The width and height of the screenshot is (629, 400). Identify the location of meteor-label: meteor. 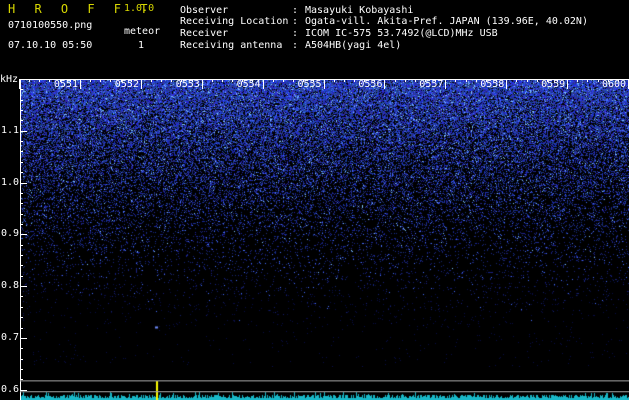
(142, 31).